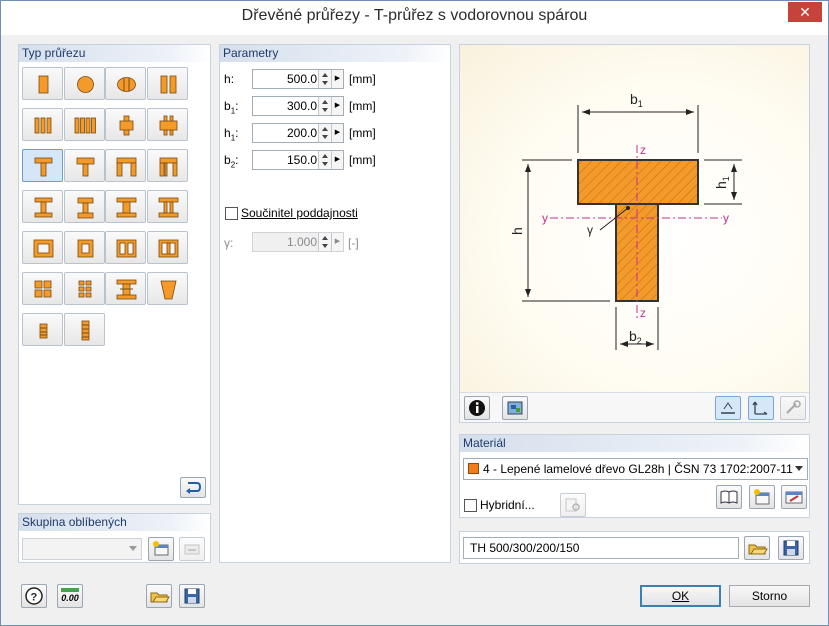 The image size is (829, 626). What do you see at coordinates (298, 133) in the screenshot?
I see `param-input: 200.0 ▶` at bounding box center [298, 133].